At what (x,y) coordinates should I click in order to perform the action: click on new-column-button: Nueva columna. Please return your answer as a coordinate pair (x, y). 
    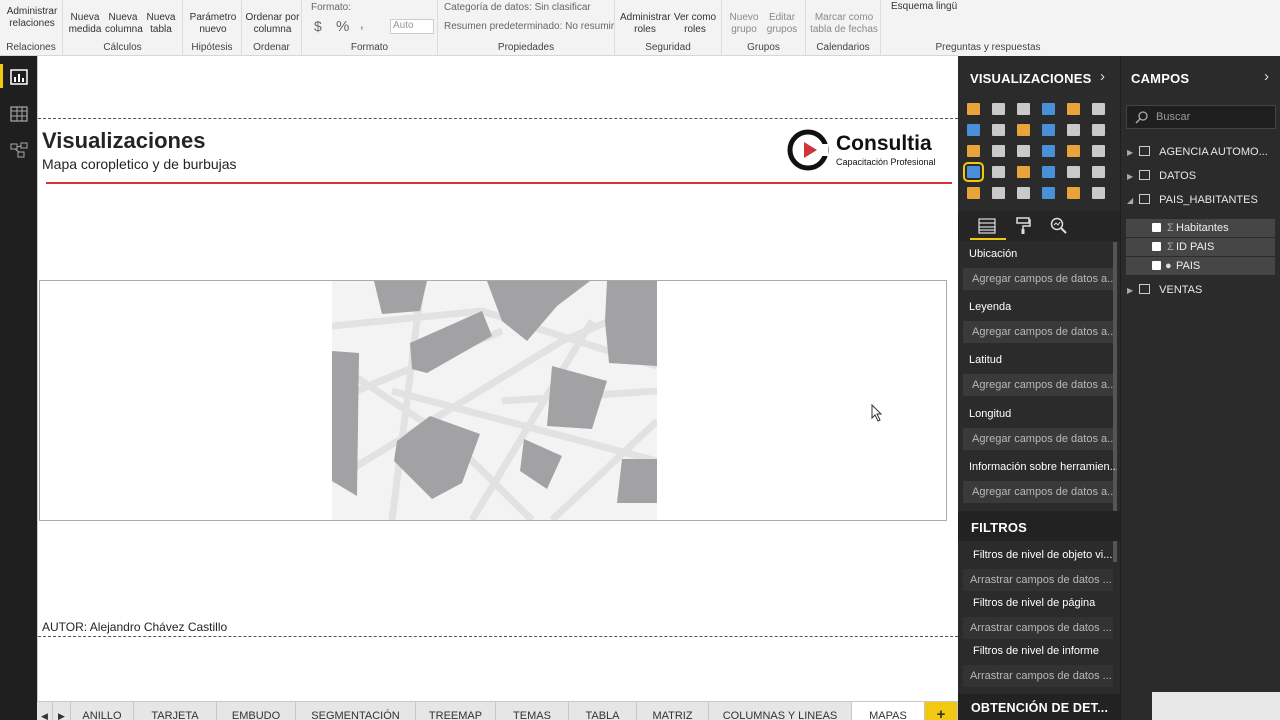
    Looking at the image, I should click on (124, 24).